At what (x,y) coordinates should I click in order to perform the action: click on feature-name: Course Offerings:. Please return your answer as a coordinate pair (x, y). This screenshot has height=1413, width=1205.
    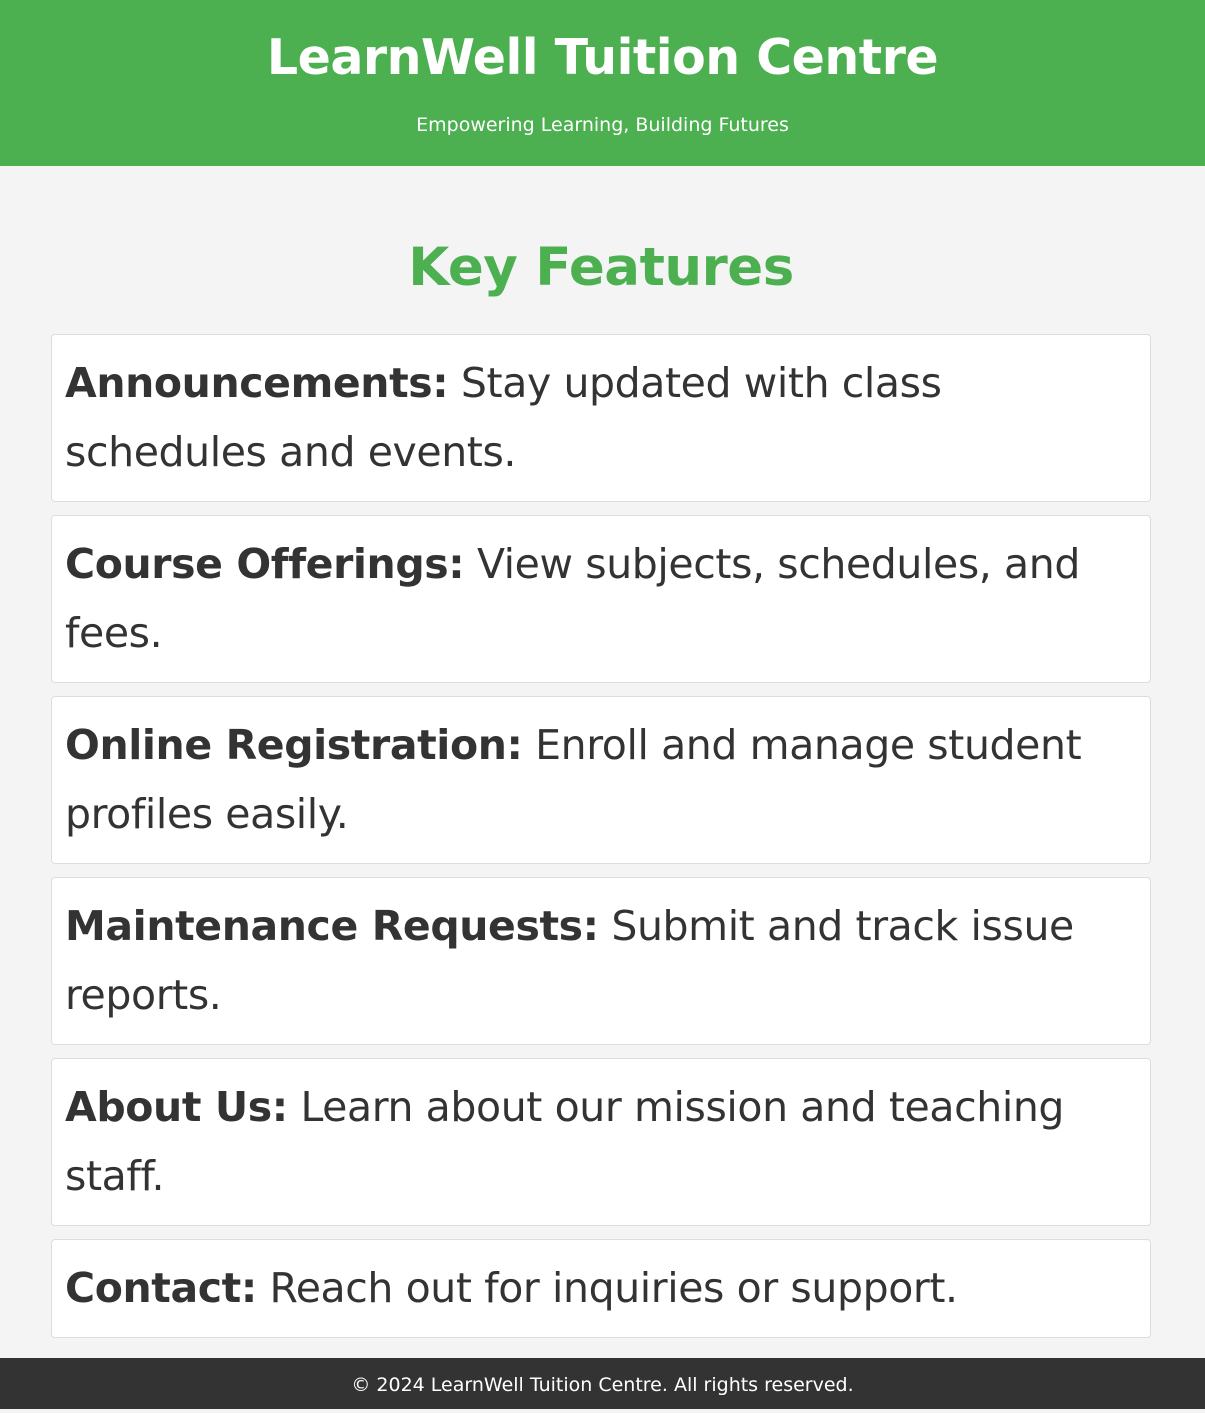
    Looking at the image, I should click on (265, 564).